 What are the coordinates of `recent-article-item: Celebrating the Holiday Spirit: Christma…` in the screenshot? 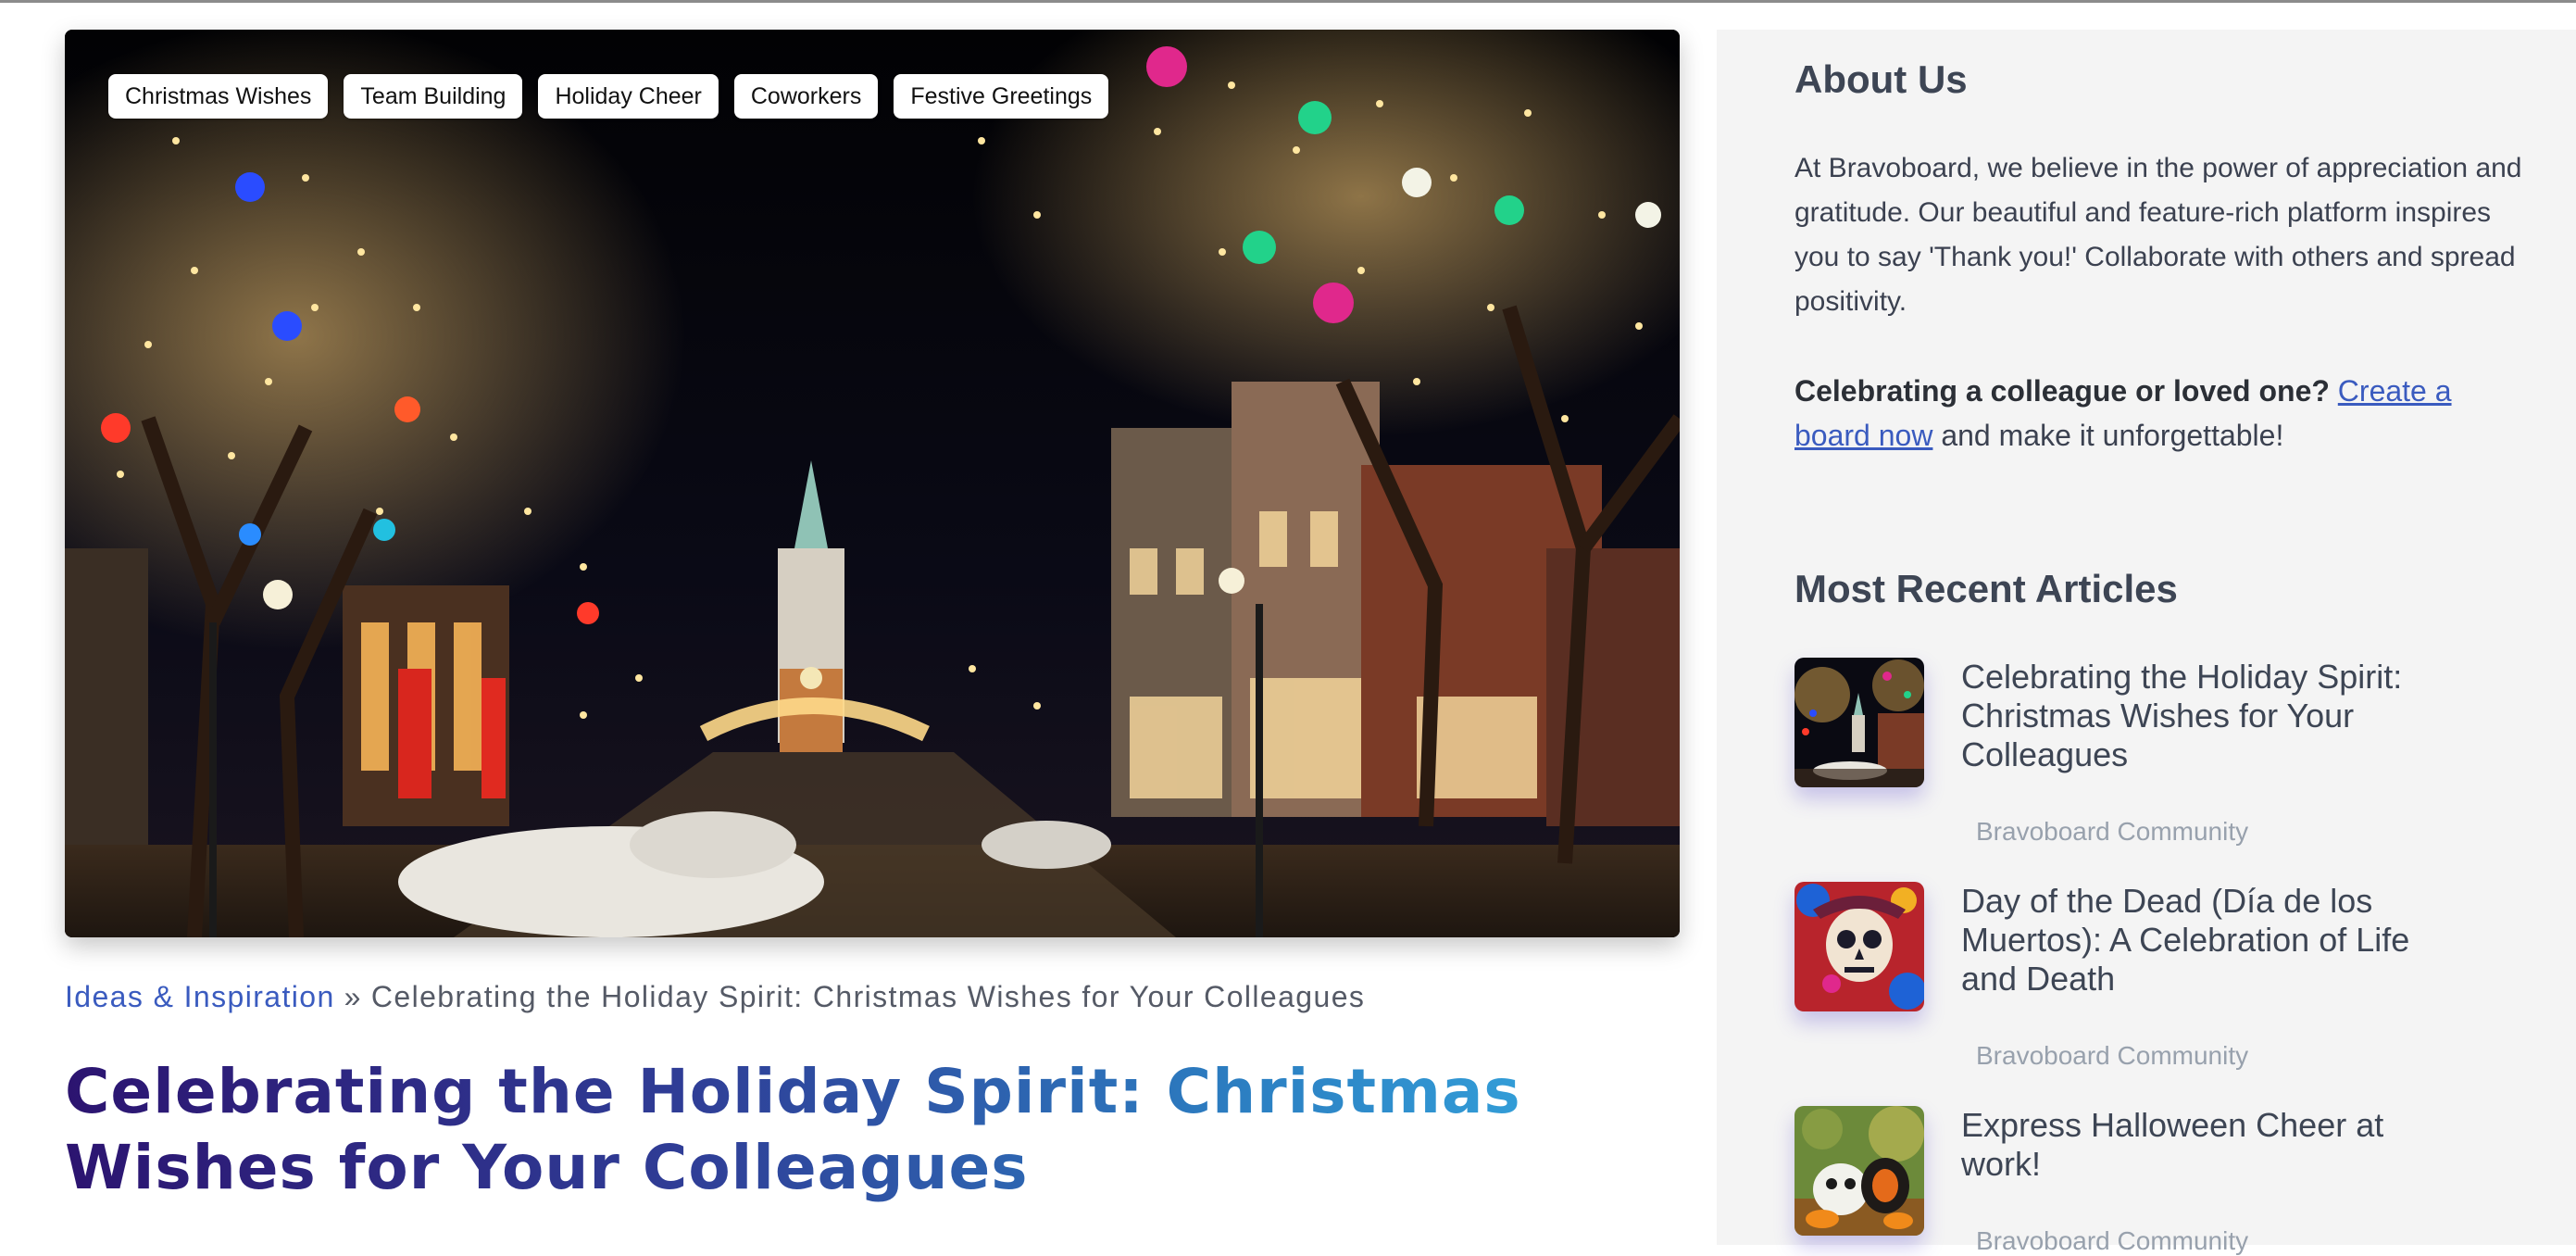 It's located at (2164, 752).